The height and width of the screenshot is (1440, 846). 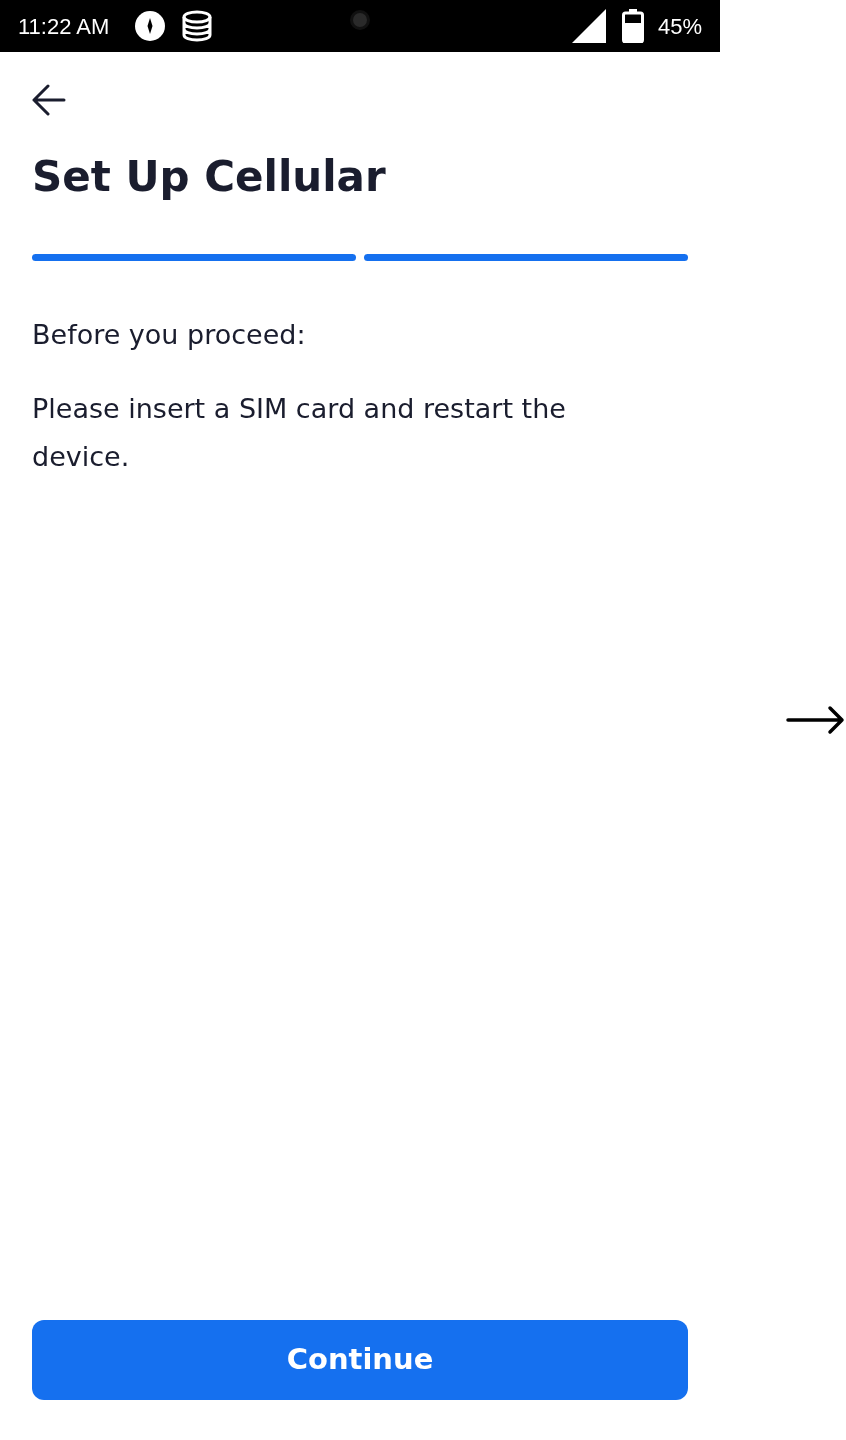 What do you see at coordinates (169, 335) in the screenshot?
I see `instruction-text: Before you proceed:` at bounding box center [169, 335].